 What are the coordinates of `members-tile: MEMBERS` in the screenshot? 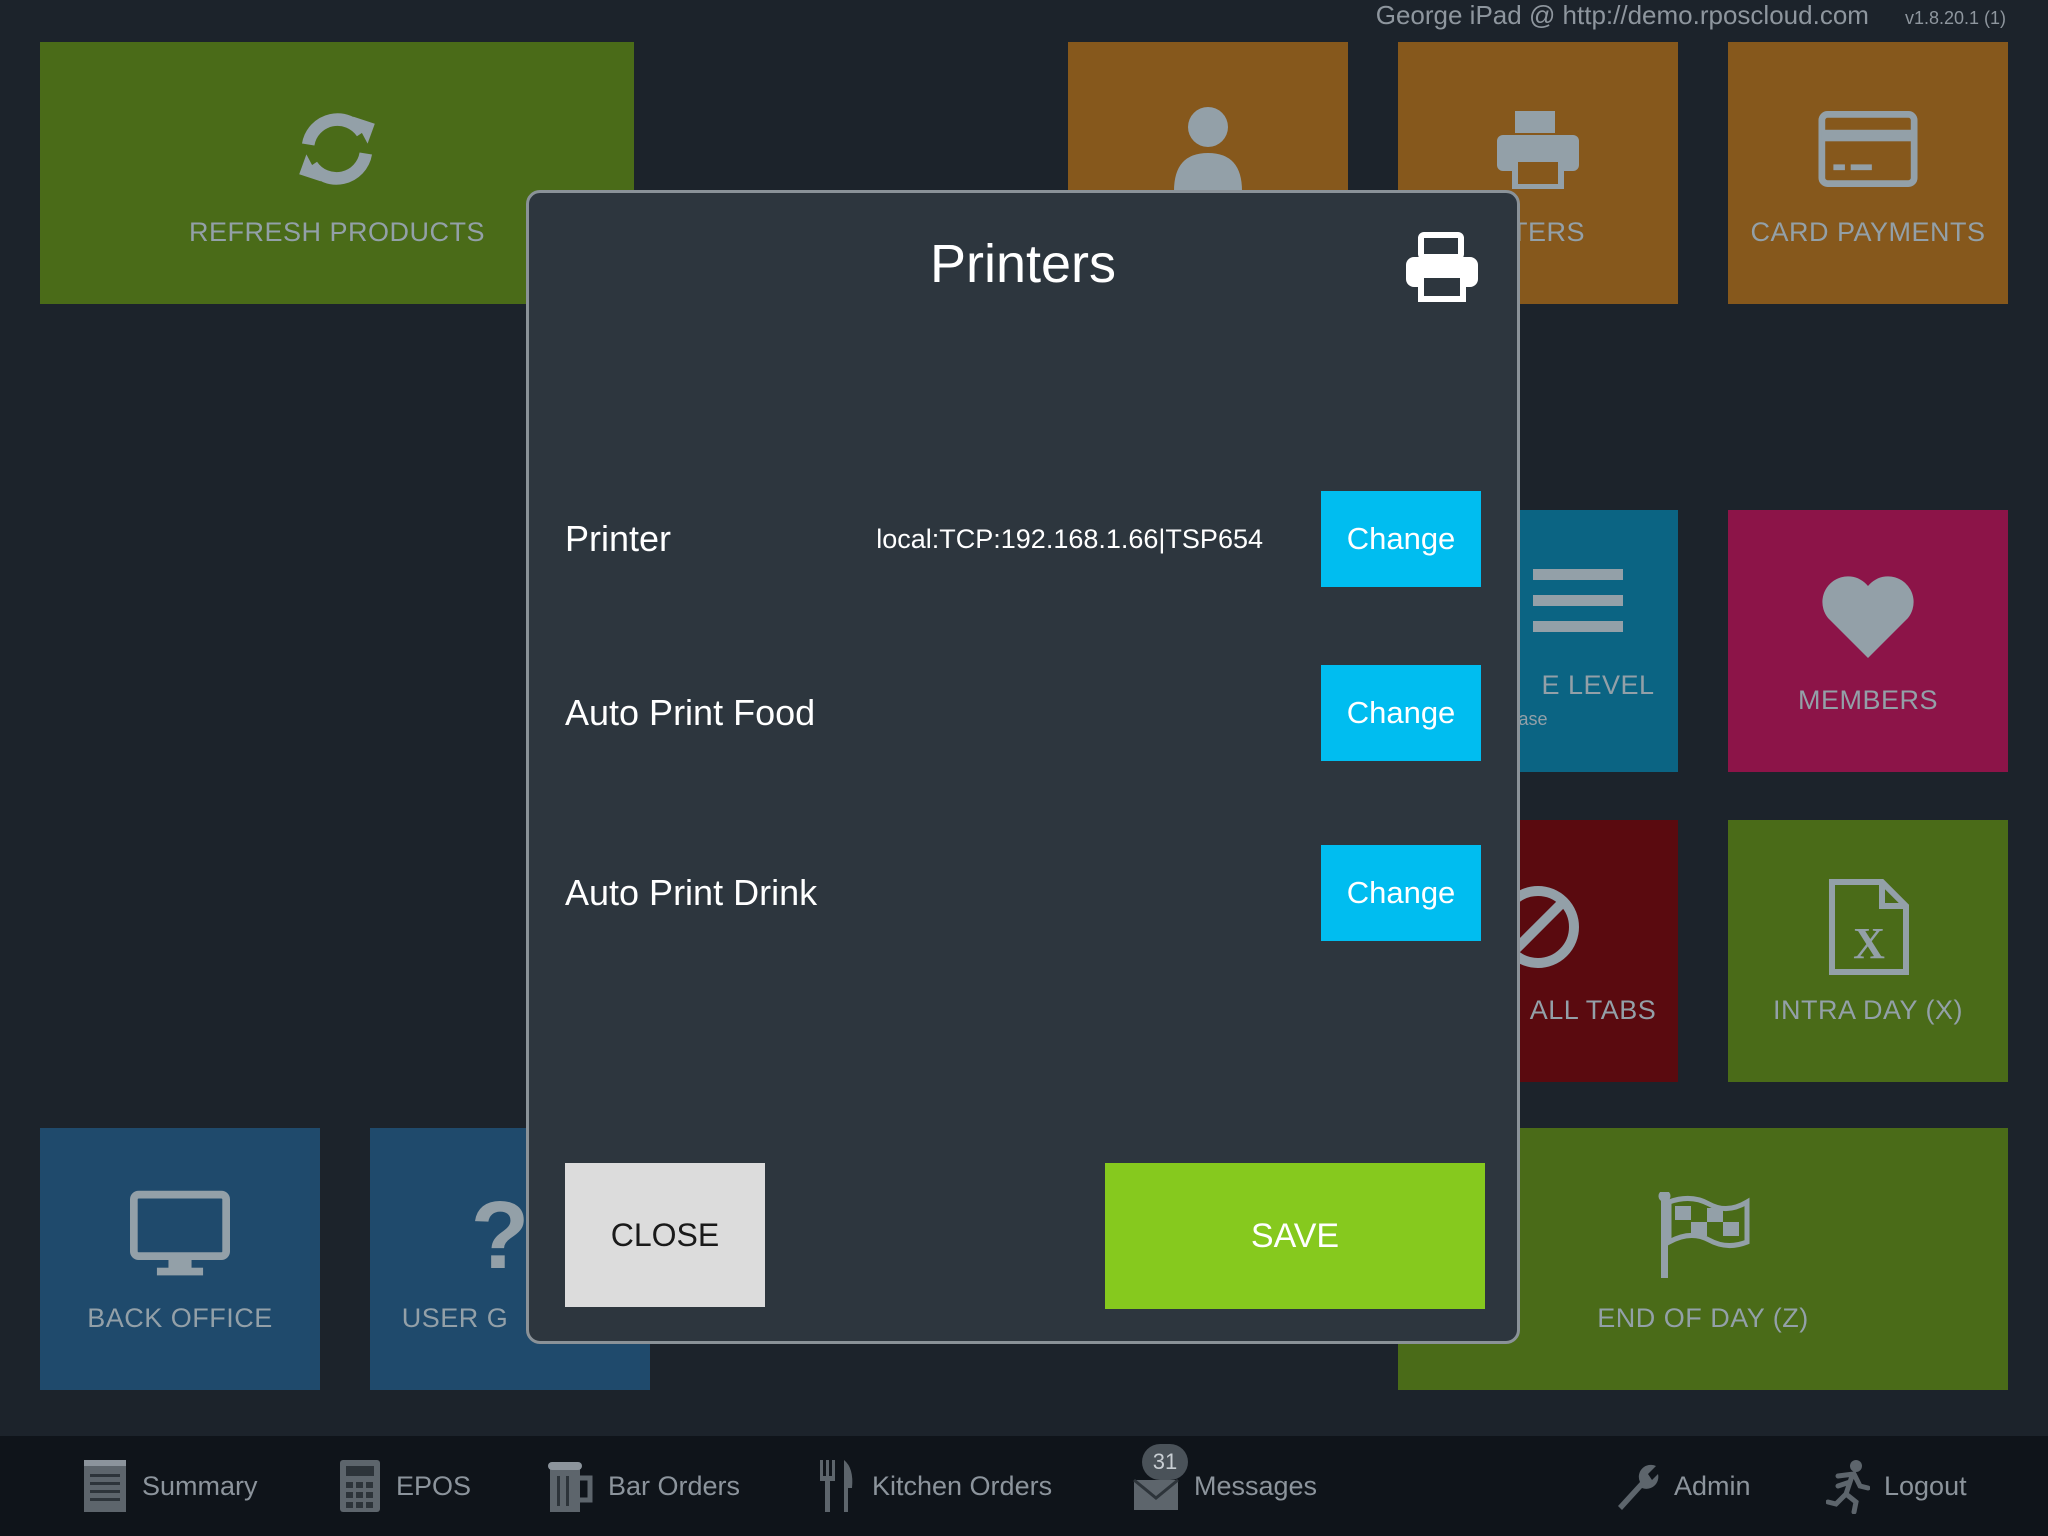 It's located at (1868, 641).